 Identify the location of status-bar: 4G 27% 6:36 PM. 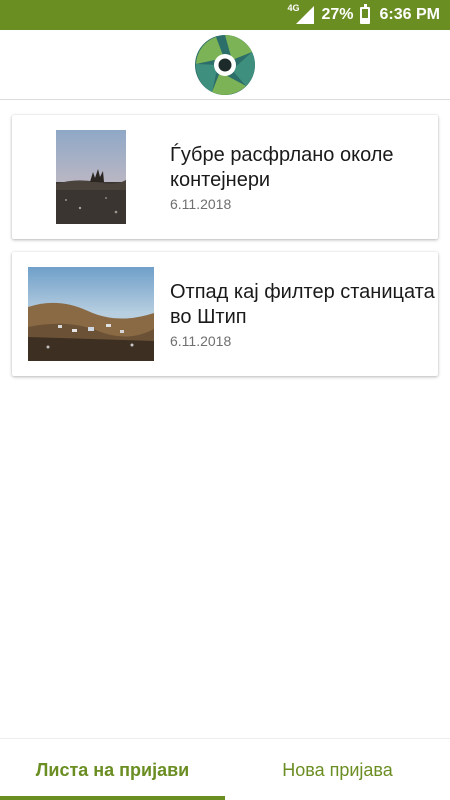
(225, 15).